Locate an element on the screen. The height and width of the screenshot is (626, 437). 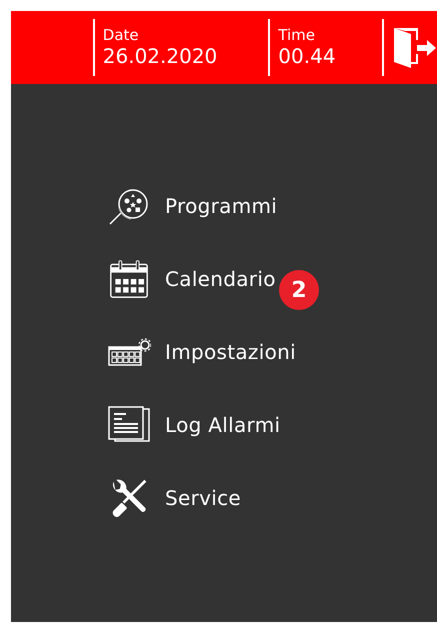
menu-item: Service is located at coordinates (174, 498).